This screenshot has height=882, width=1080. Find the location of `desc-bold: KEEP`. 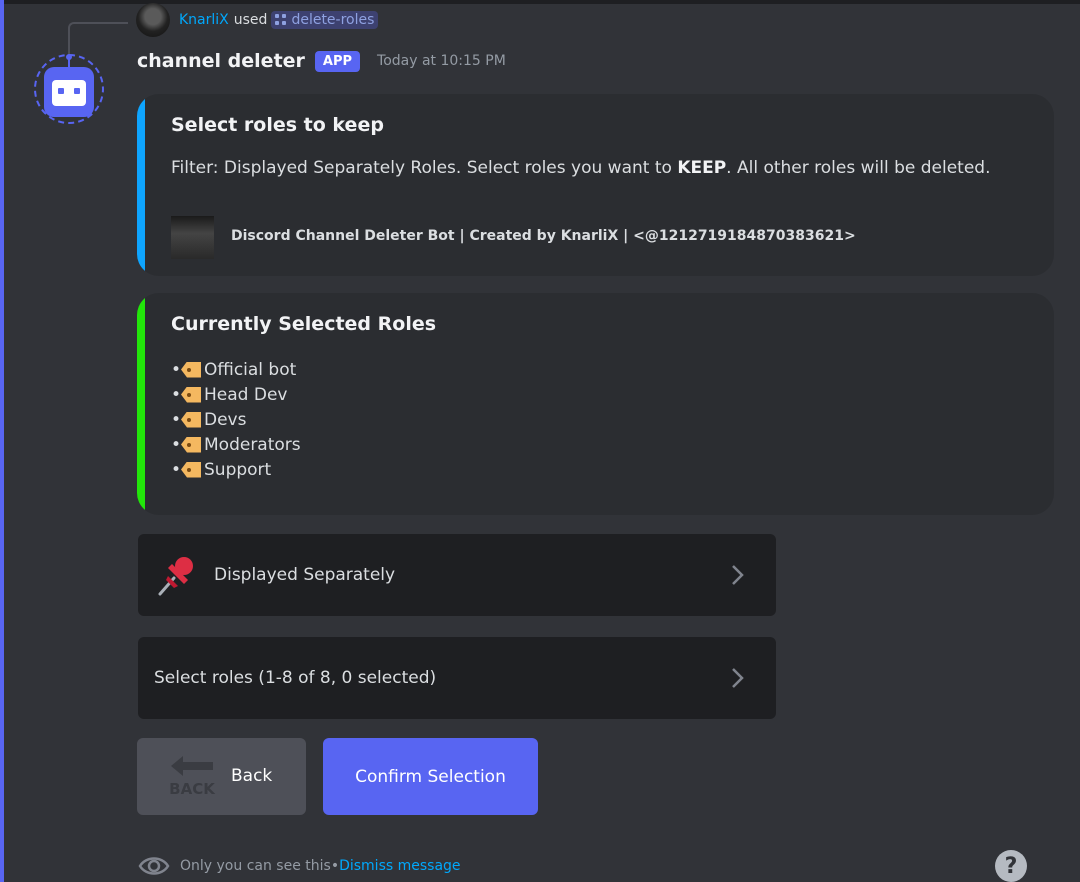

desc-bold: KEEP is located at coordinates (702, 168).